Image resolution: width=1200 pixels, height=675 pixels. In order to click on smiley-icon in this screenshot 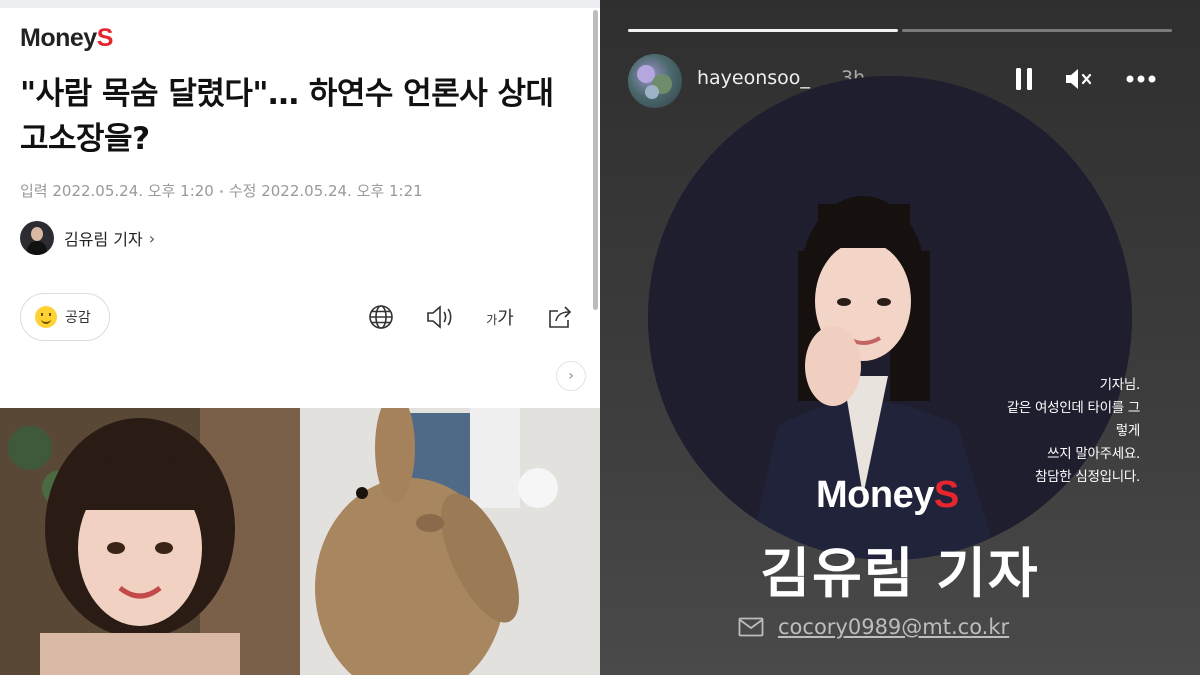, I will do `click(46, 317)`.